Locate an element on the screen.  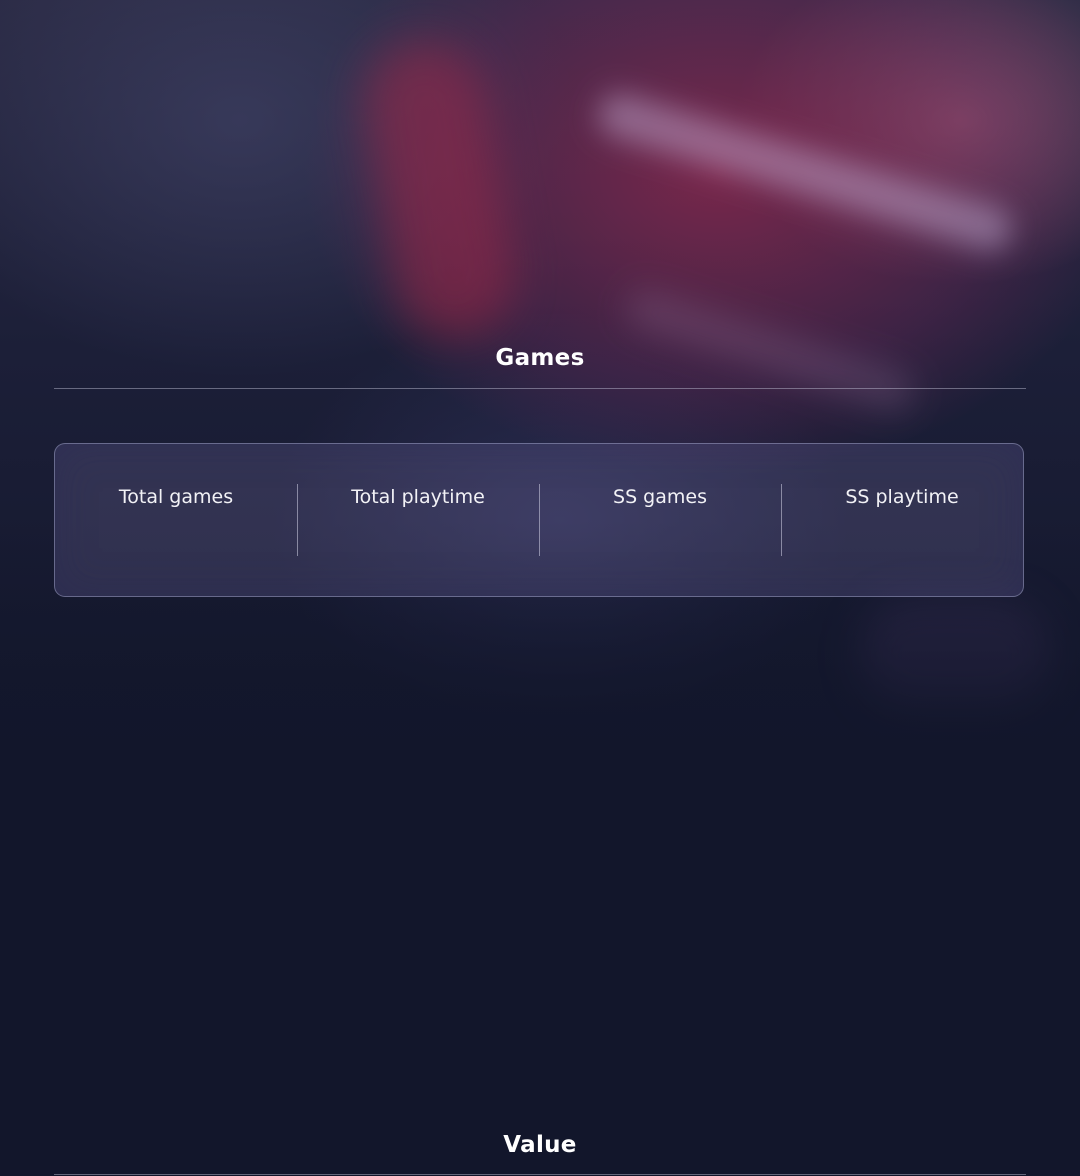
stat-label: Total games is located at coordinates (176, 497).